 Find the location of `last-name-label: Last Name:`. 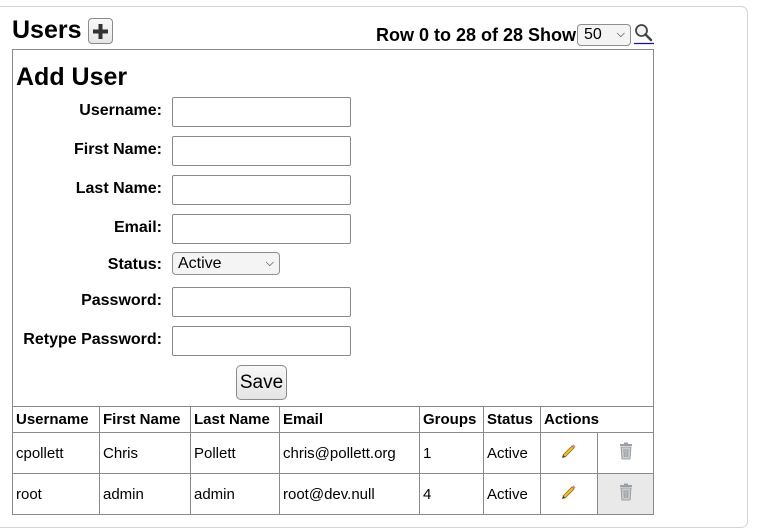

last-name-label: Last Name: is located at coordinates (119, 189).